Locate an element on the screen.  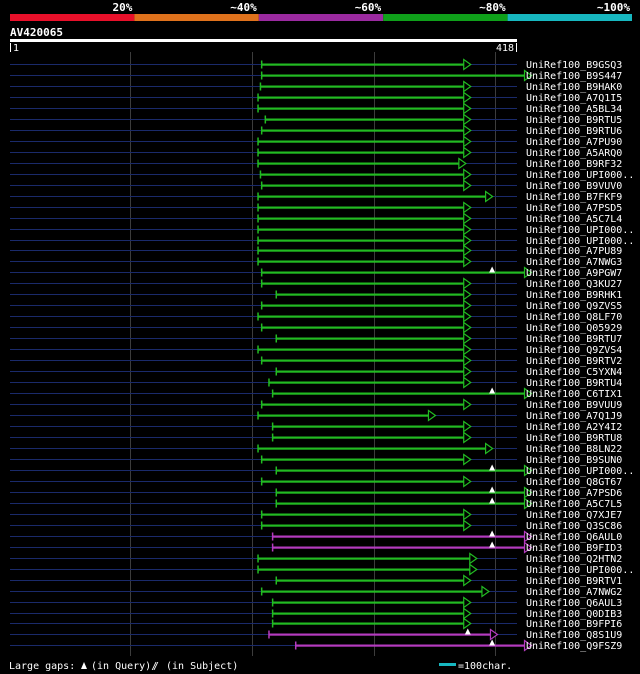
hit-row: UniRef100_B9FPI6 is located at coordinates (316, 624).